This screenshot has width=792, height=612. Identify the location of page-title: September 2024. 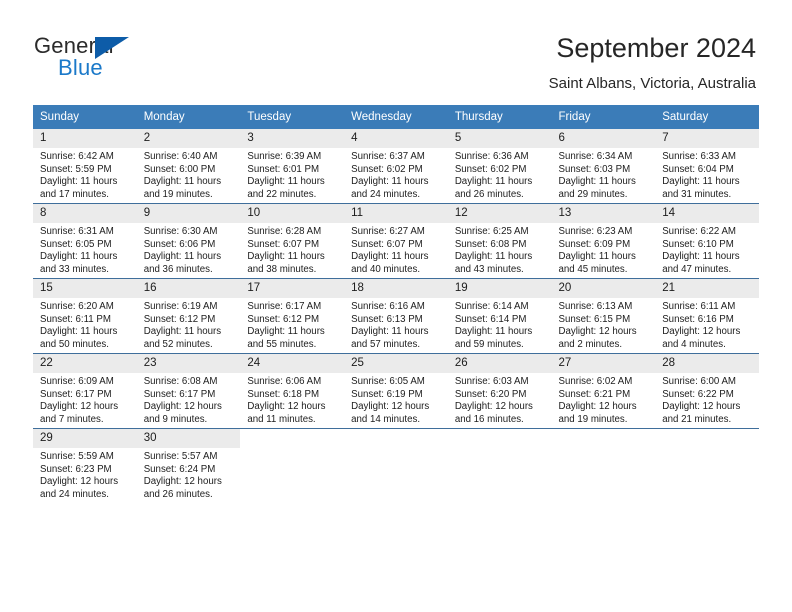
(656, 48).